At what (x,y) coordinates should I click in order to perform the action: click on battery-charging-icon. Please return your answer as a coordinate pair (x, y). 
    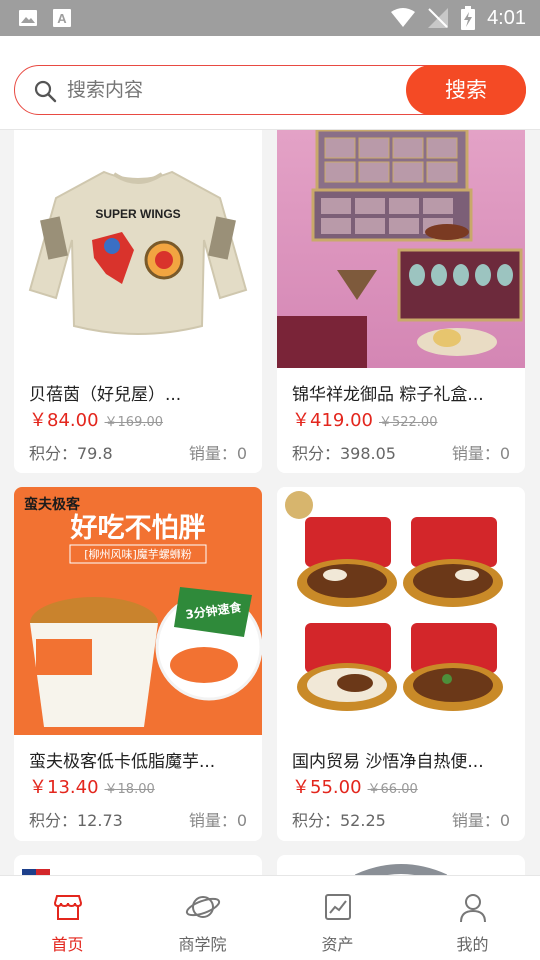
    Looking at the image, I should click on (468, 18).